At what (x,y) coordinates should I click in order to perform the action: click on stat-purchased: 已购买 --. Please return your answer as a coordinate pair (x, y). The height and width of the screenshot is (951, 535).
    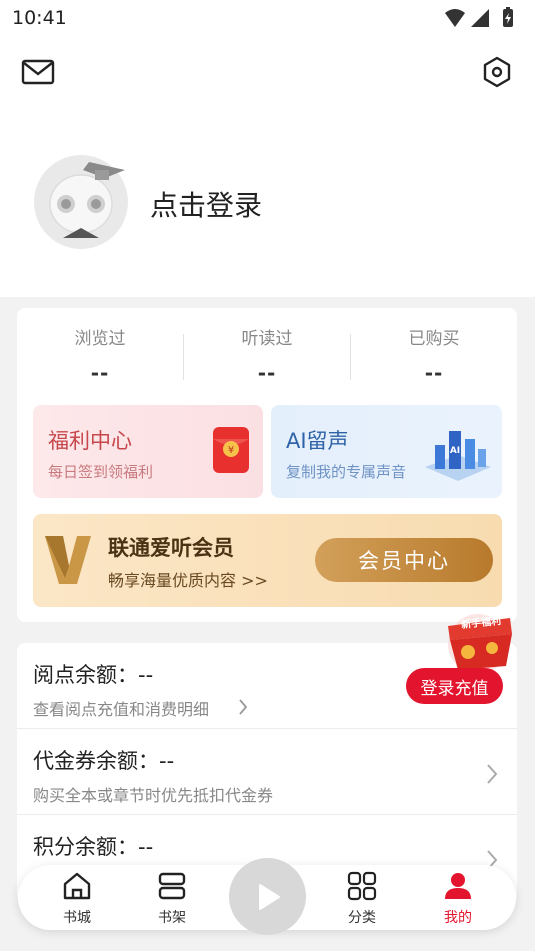
    Looking at the image, I should click on (434, 354).